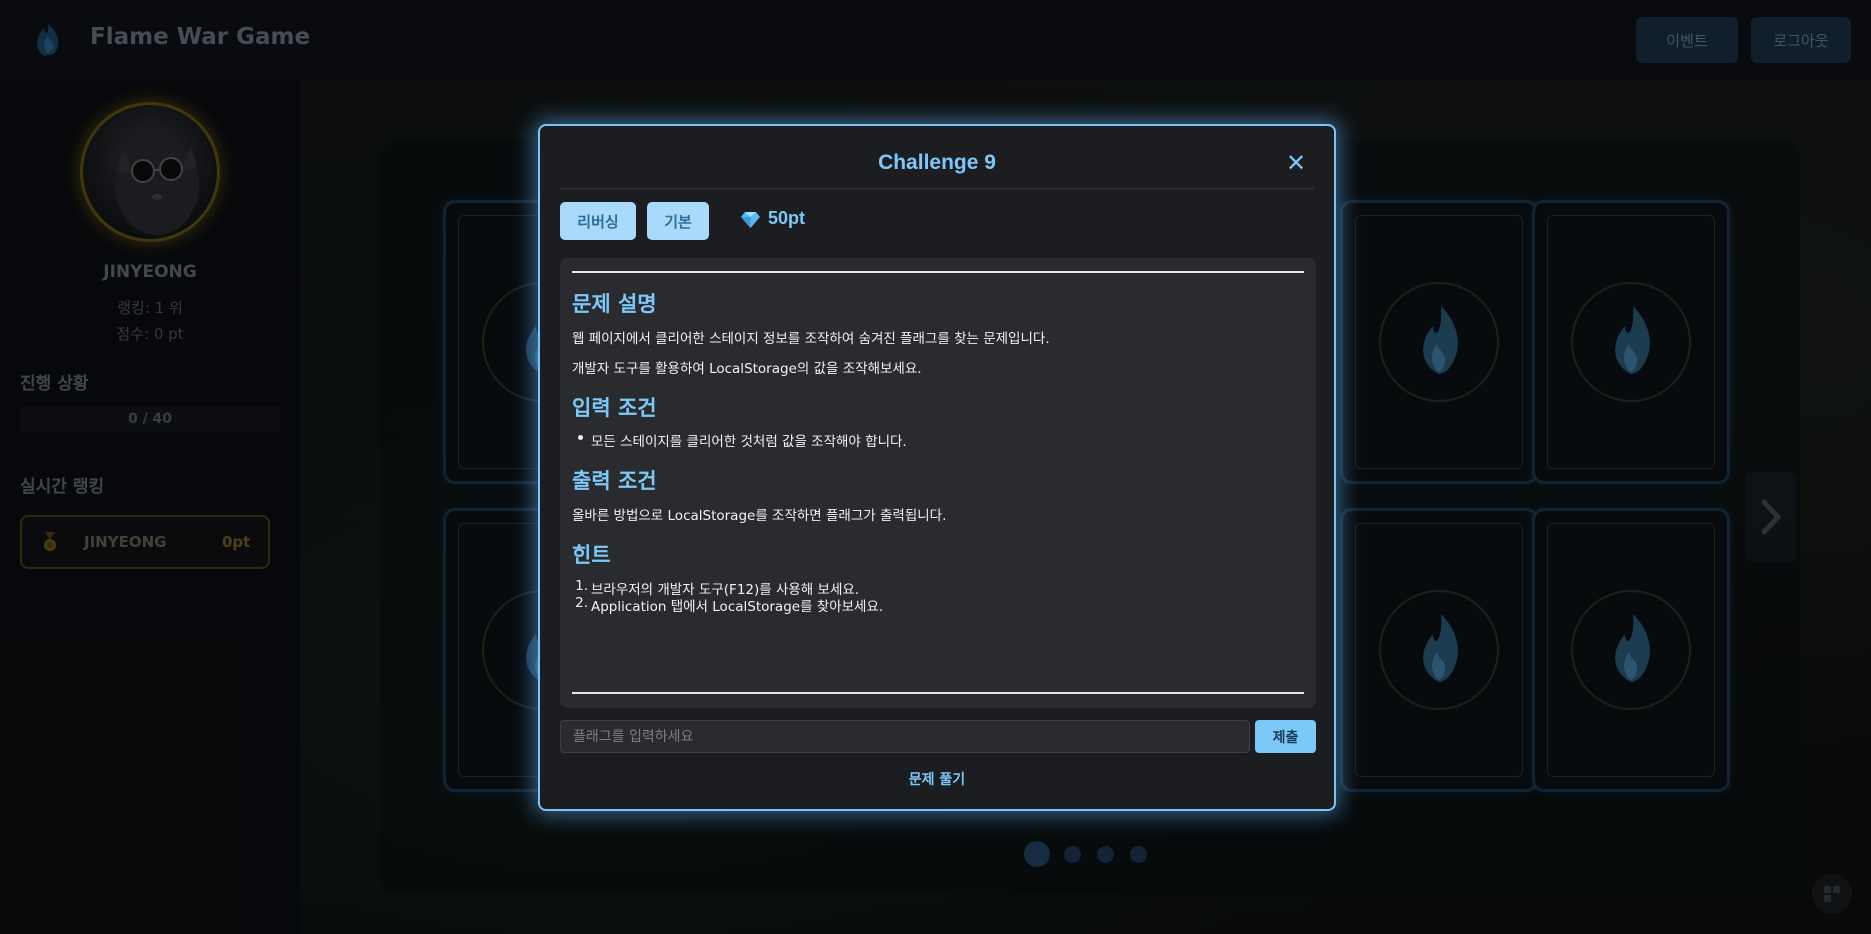 The width and height of the screenshot is (1871, 934). Describe the element at coordinates (1285, 736) in the screenshot. I see `submit-button: 제출` at that location.